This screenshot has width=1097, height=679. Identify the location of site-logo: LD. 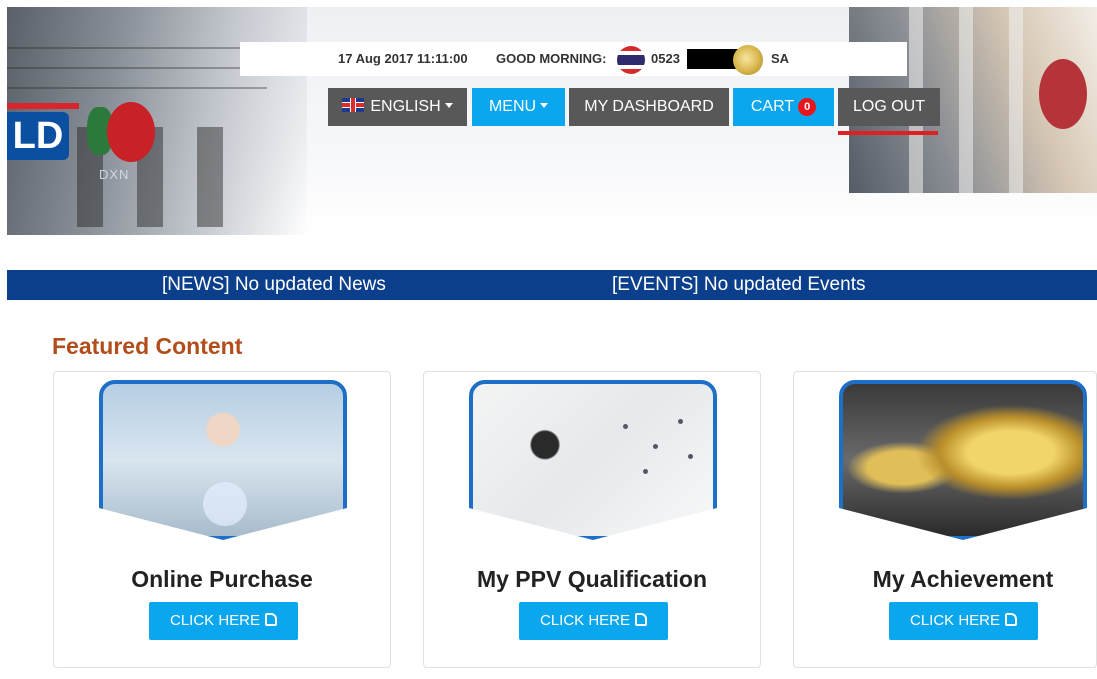
(38, 136).